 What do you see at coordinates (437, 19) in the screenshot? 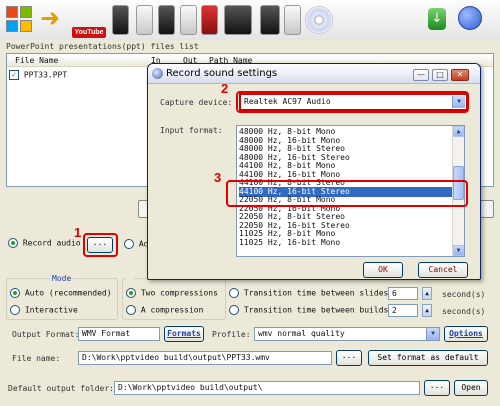
I see `download-icon: ↓` at bounding box center [437, 19].